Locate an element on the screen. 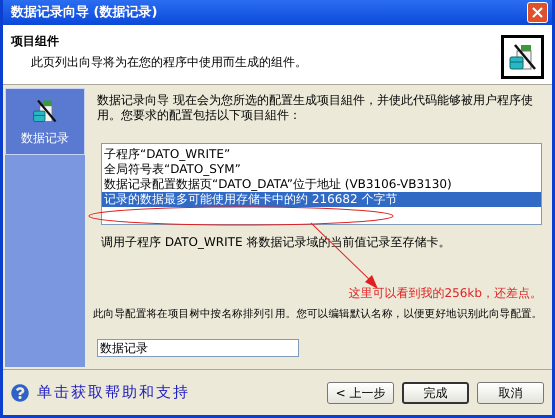 This screenshot has height=418, width=555. help-link: 单击获取帮助和支持 is located at coordinates (100, 392).